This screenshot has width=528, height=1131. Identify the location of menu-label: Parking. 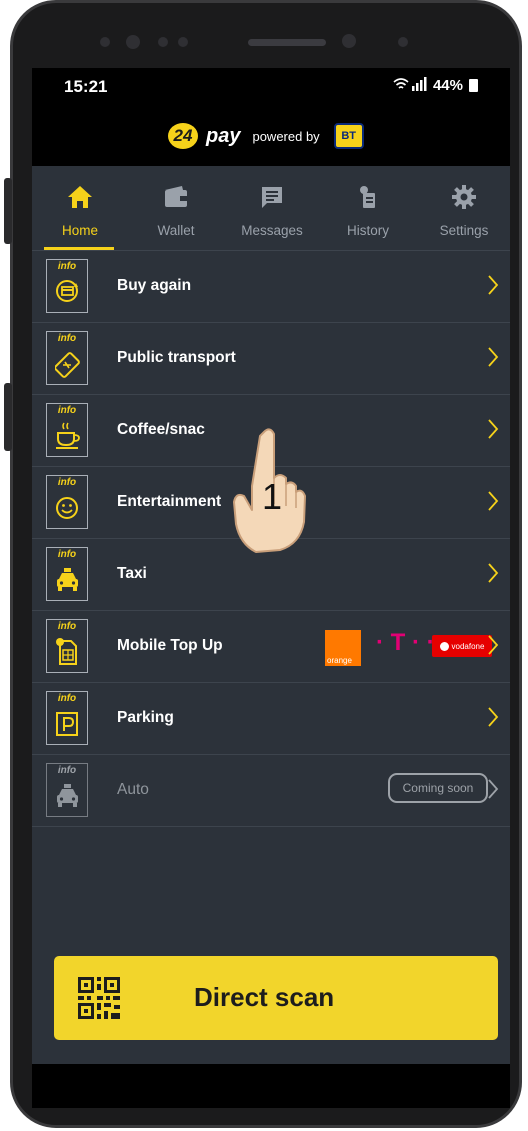
(145, 717).